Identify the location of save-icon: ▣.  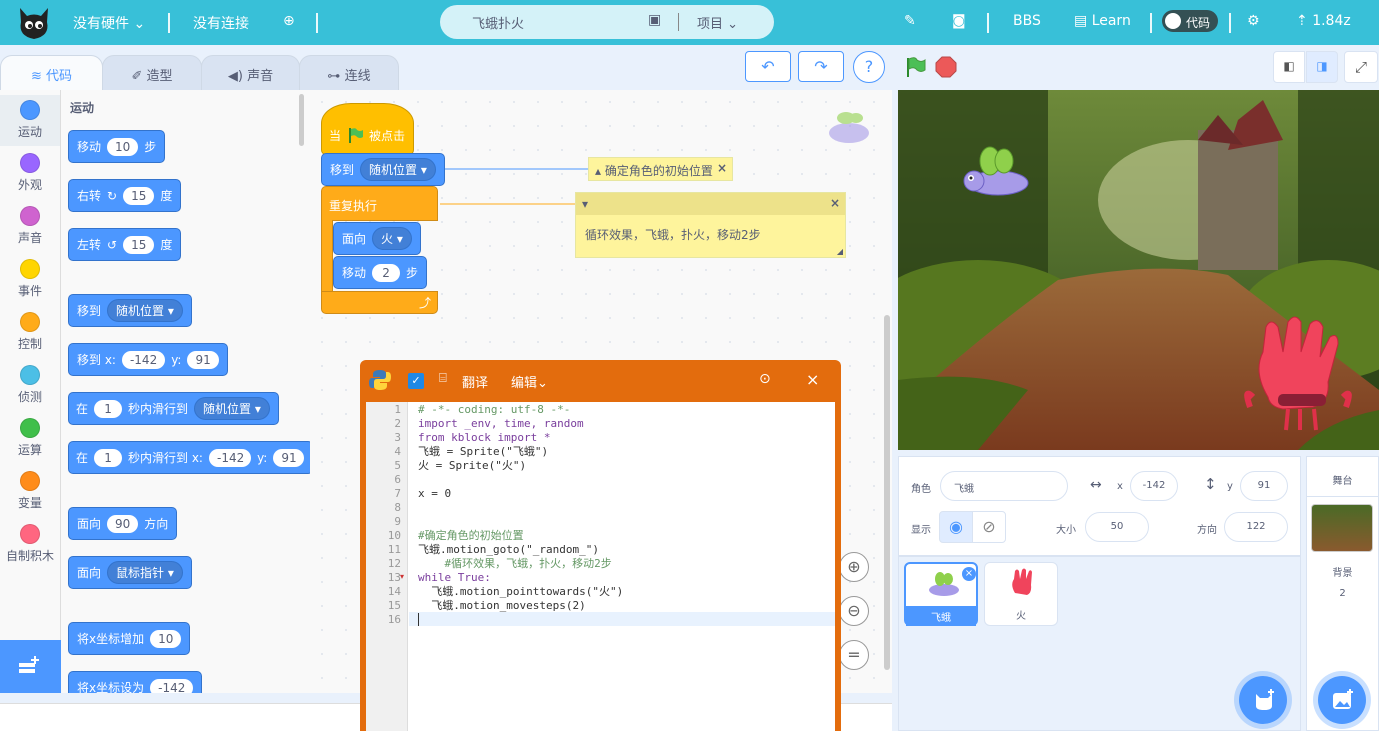
(654, 20).